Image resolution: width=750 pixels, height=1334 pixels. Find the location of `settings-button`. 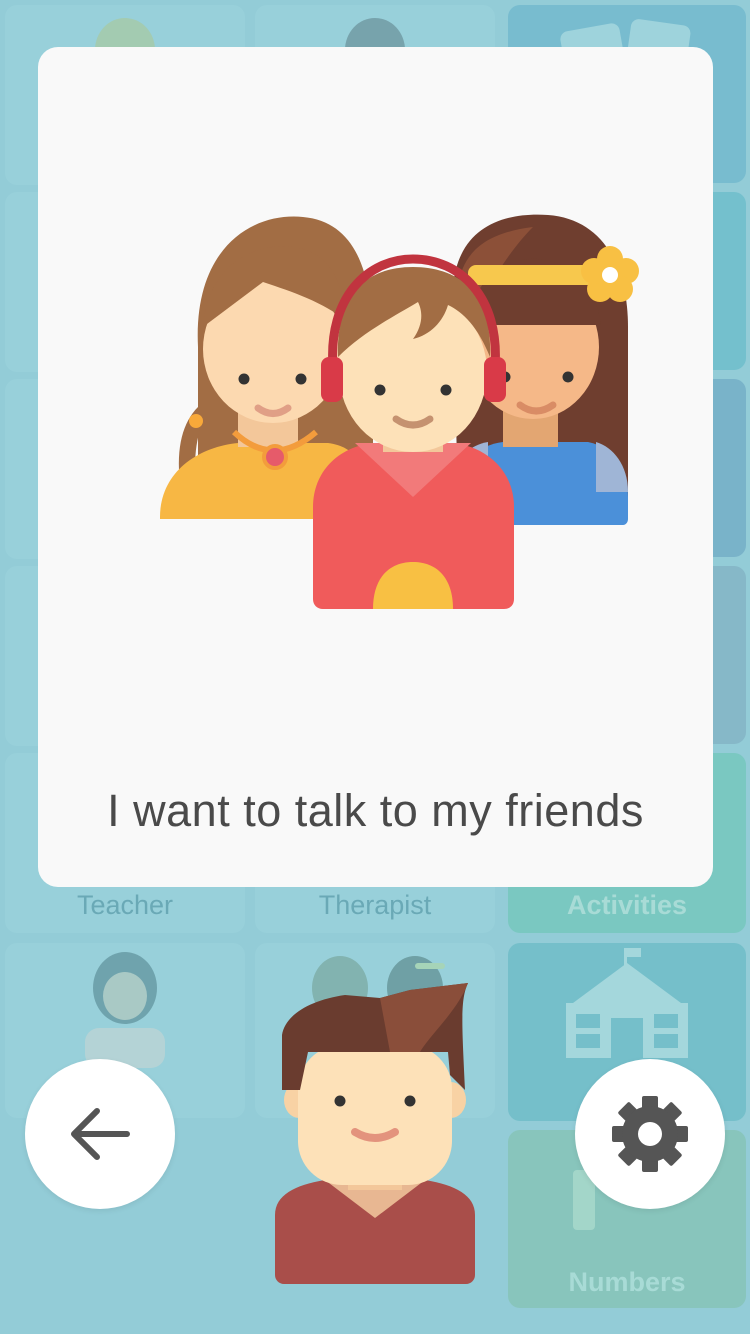

settings-button is located at coordinates (650, 1134).